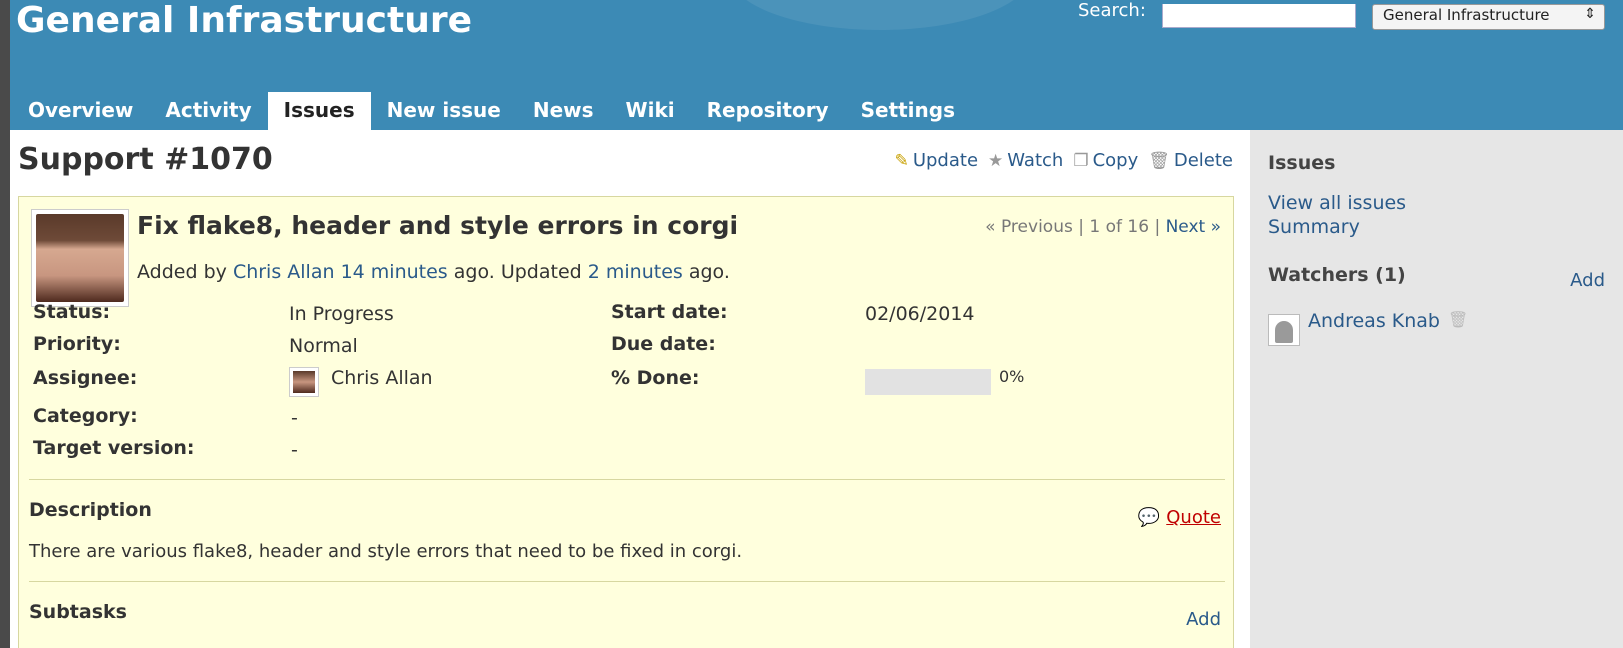  I want to click on tab-repository: Repository, so click(768, 111).